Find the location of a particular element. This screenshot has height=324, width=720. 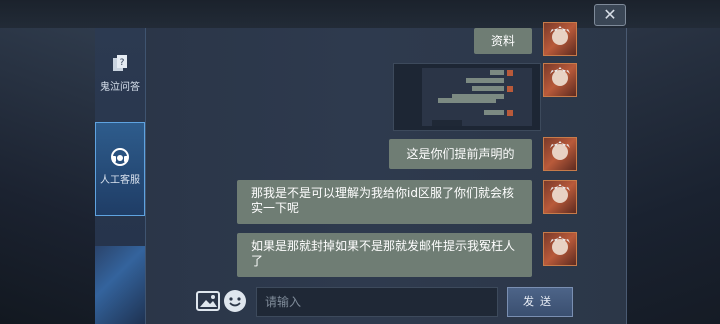

message-input: 请输入 is located at coordinates (377, 302).